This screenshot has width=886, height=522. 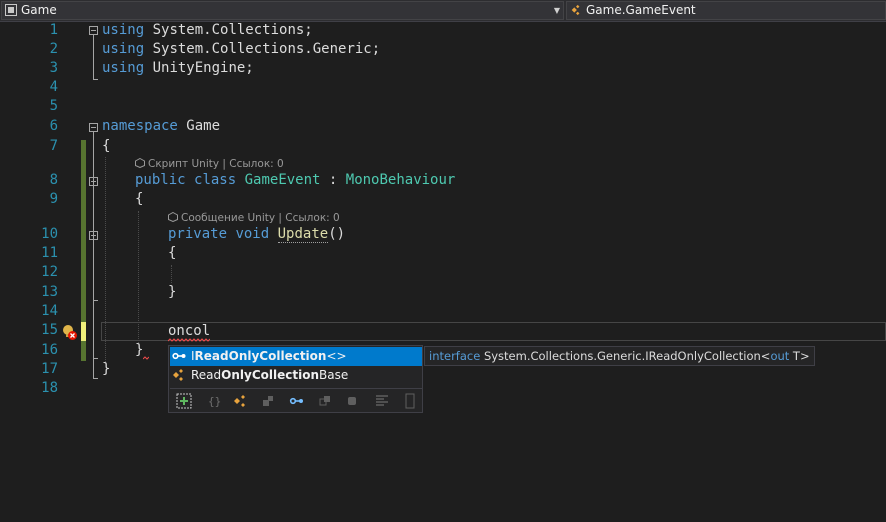 What do you see at coordinates (49, 292) in the screenshot?
I see `line-number: 13` at bounding box center [49, 292].